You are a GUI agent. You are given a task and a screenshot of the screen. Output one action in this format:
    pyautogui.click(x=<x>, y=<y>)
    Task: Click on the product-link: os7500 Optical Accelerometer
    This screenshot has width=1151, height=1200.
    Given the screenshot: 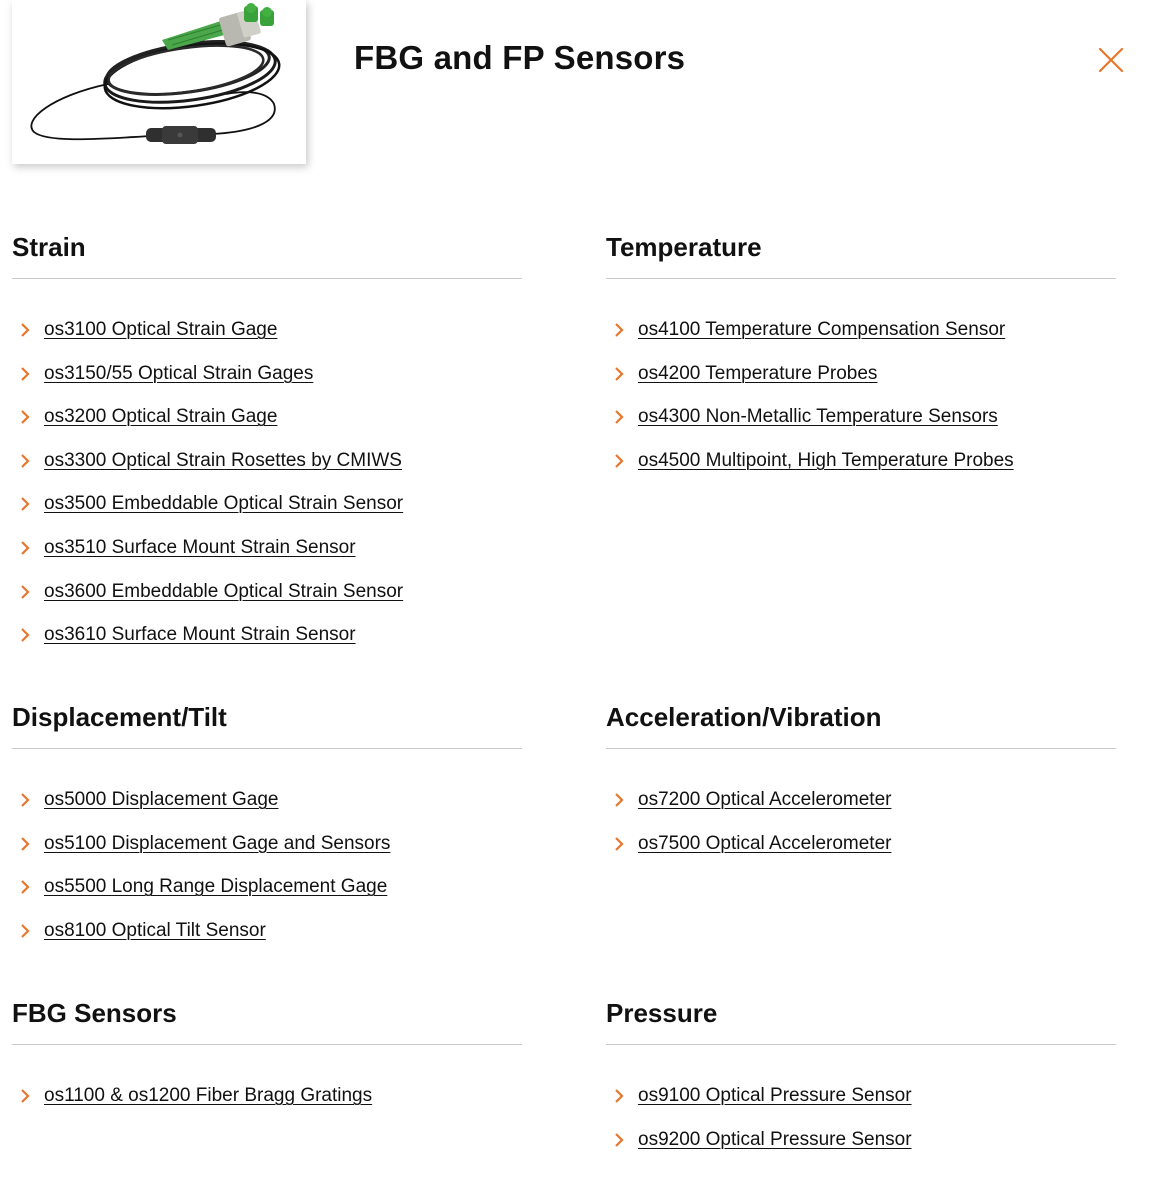 What is the action you would take?
    pyautogui.click(x=764, y=843)
    